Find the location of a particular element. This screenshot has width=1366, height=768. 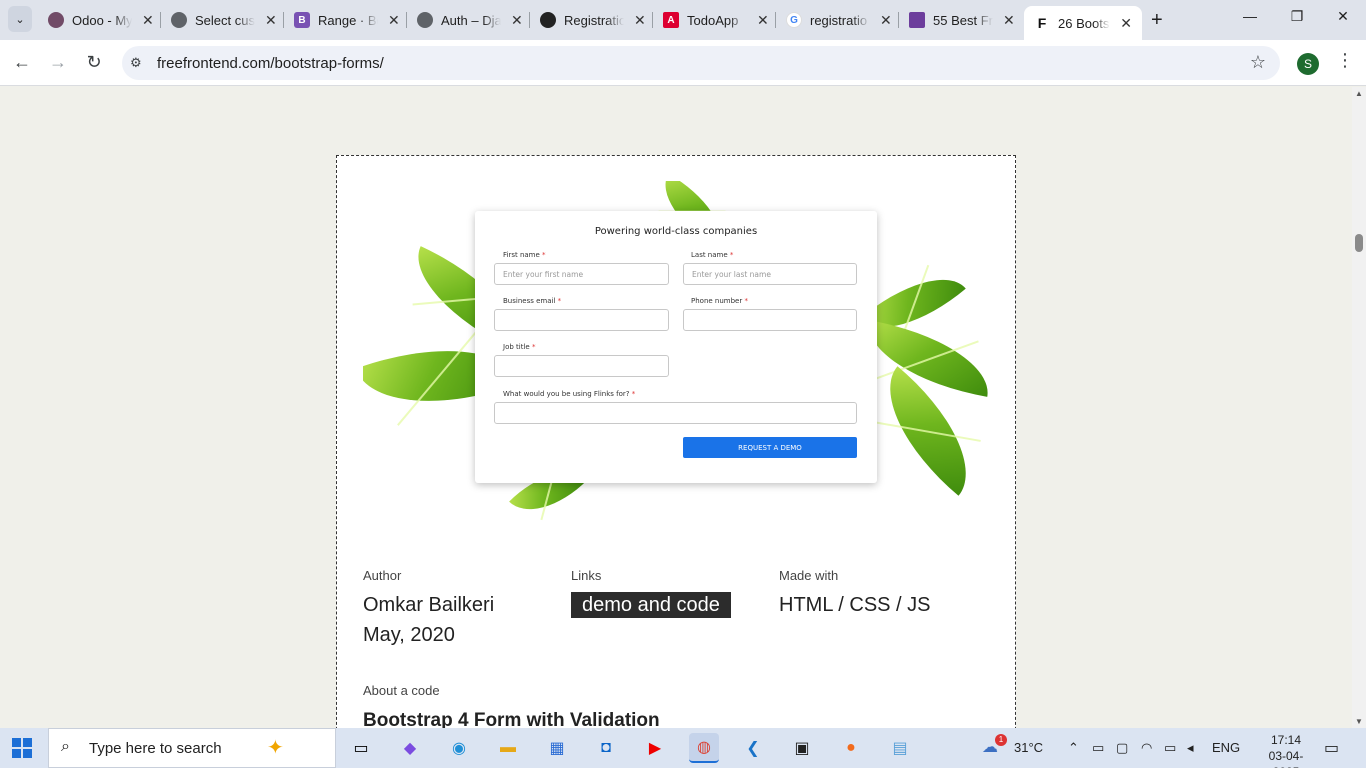

about-title: Bootstrap 4 Form with Validation is located at coordinates (511, 719).